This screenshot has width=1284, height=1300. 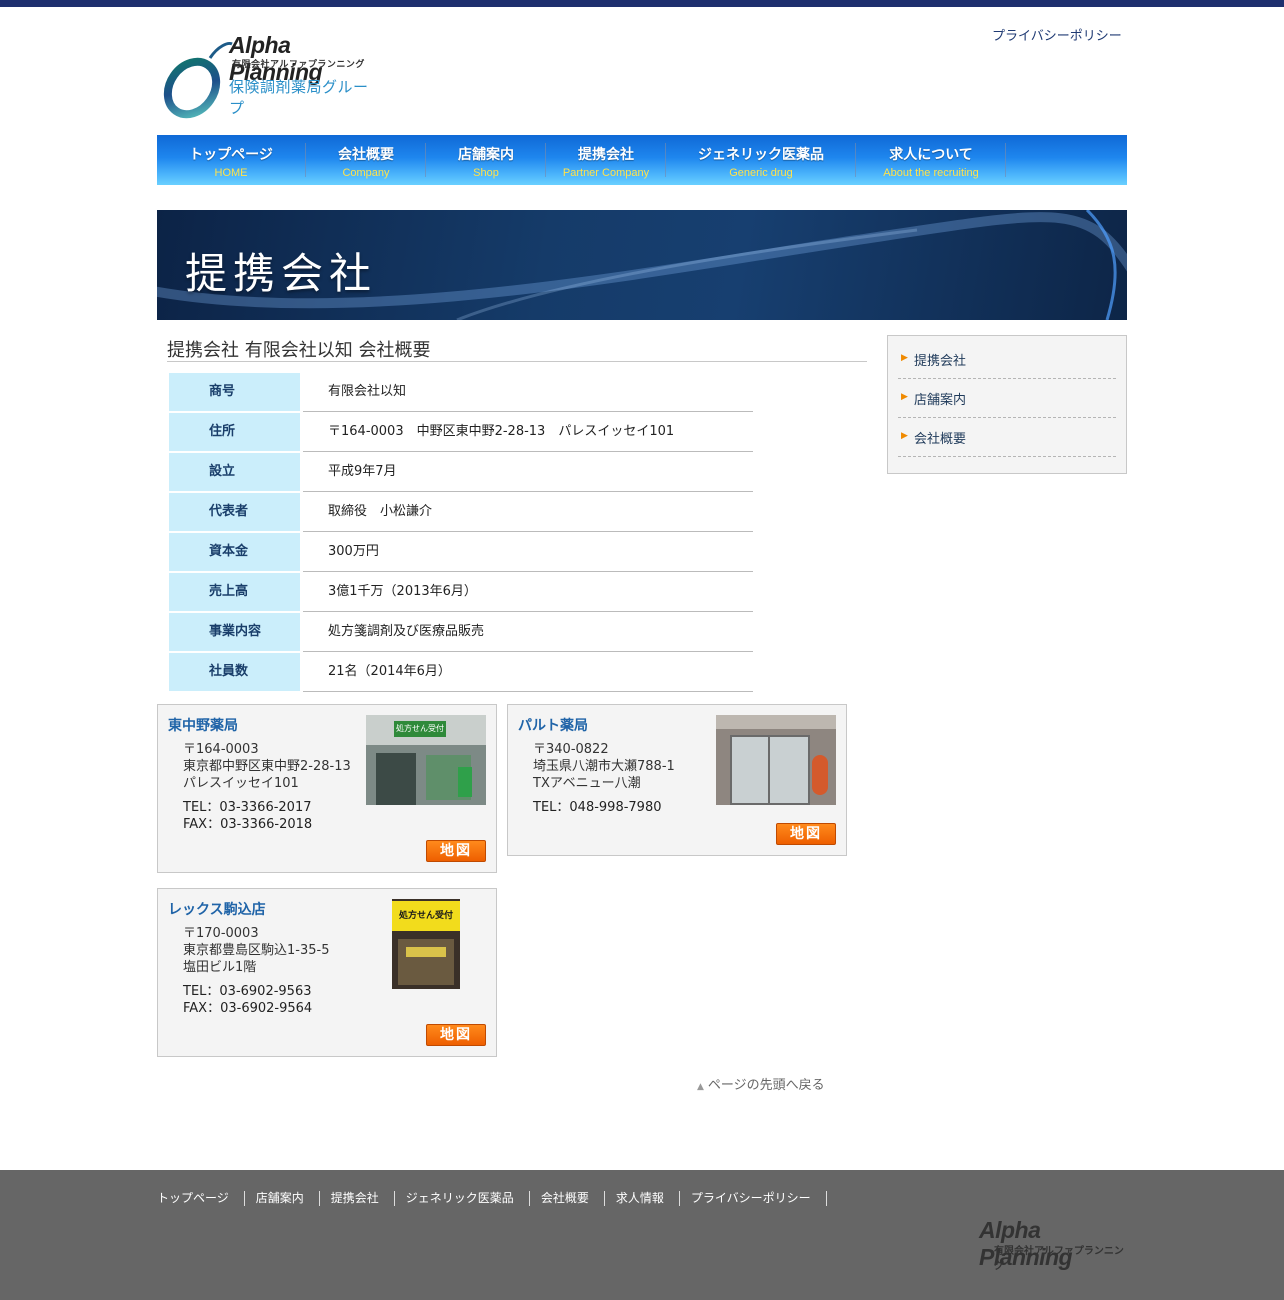 What do you see at coordinates (355, 1198) in the screenshot?
I see `footer-link-partner: 提携会社` at bounding box center [355, 1198].